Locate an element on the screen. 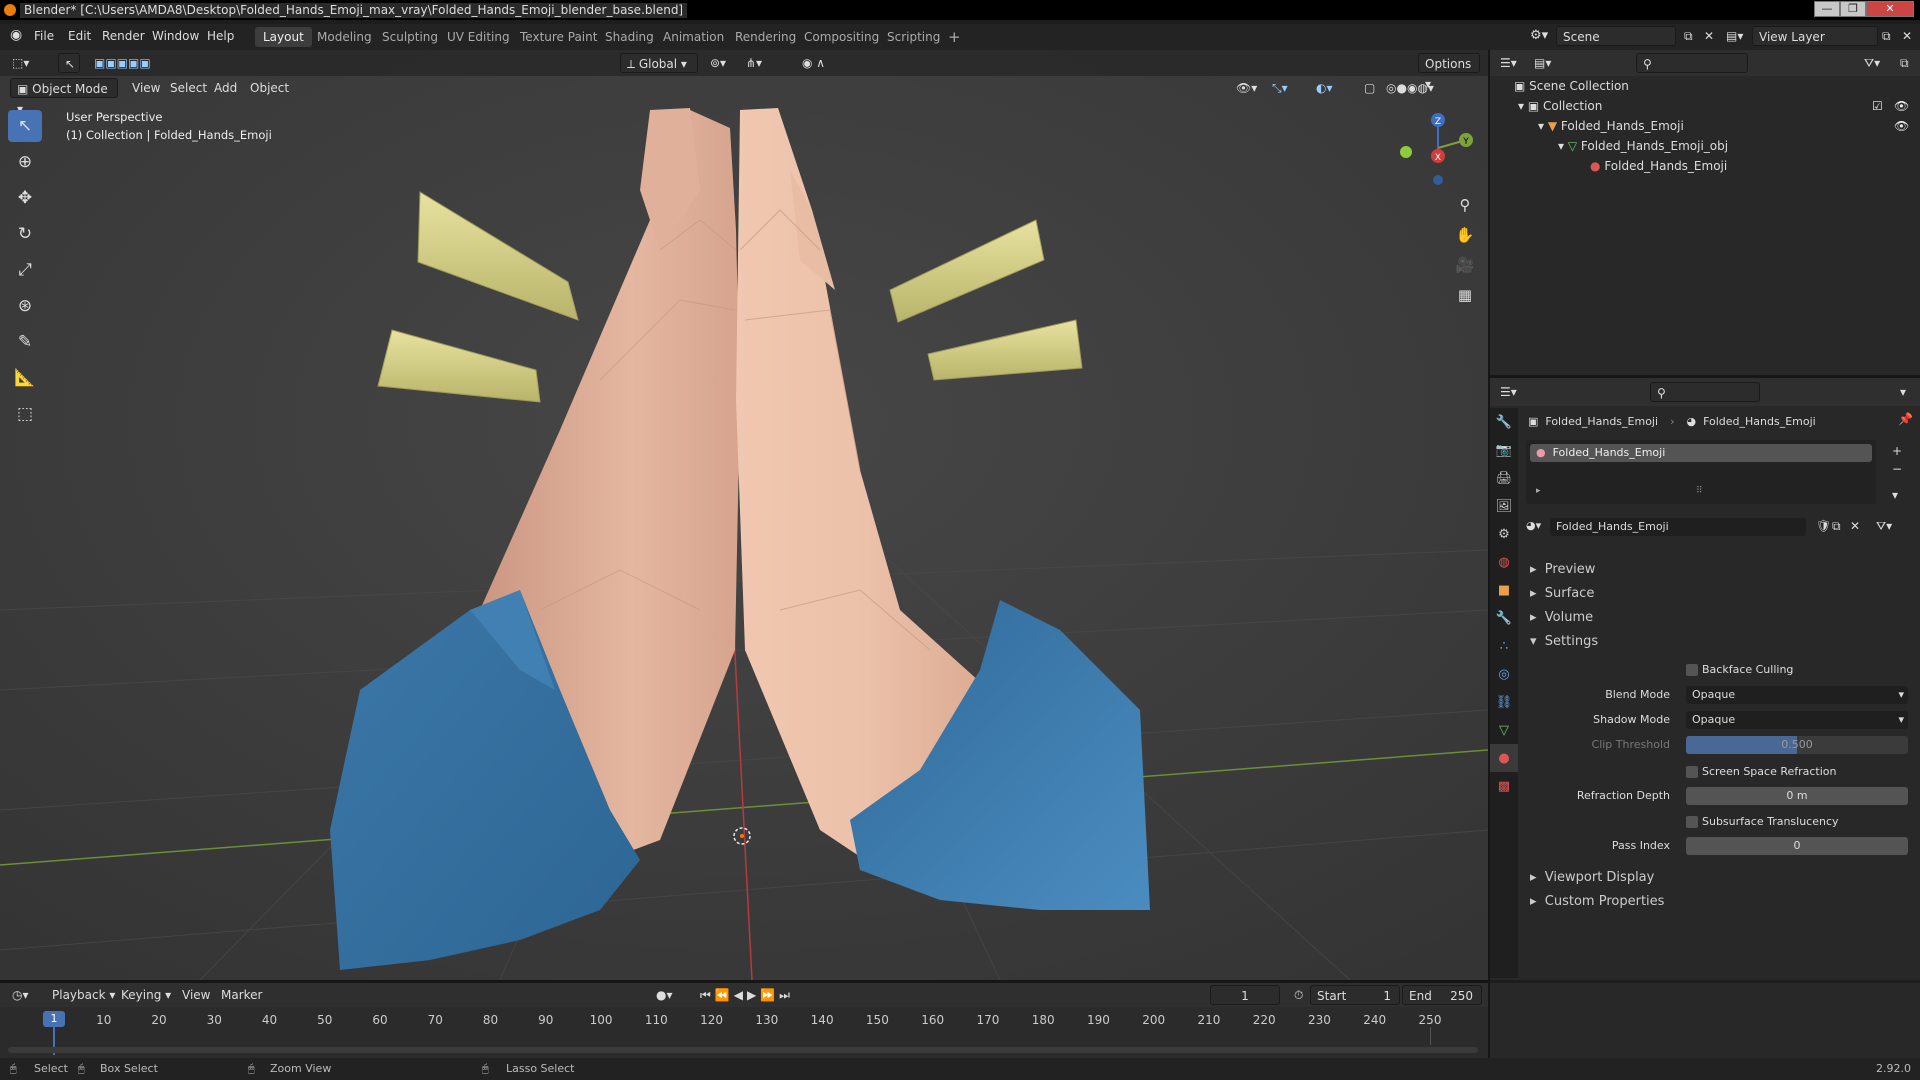 Image resolution: width=1920 pixels, height=1080 pixels. menu-view: View is located at coordinates (146, 88).